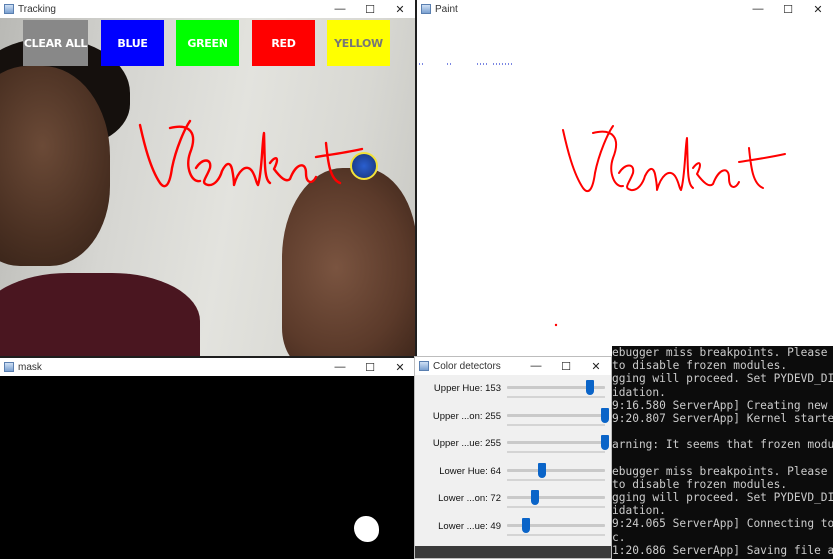  I want to click on blue-button: BLUE, so click(132, 43).